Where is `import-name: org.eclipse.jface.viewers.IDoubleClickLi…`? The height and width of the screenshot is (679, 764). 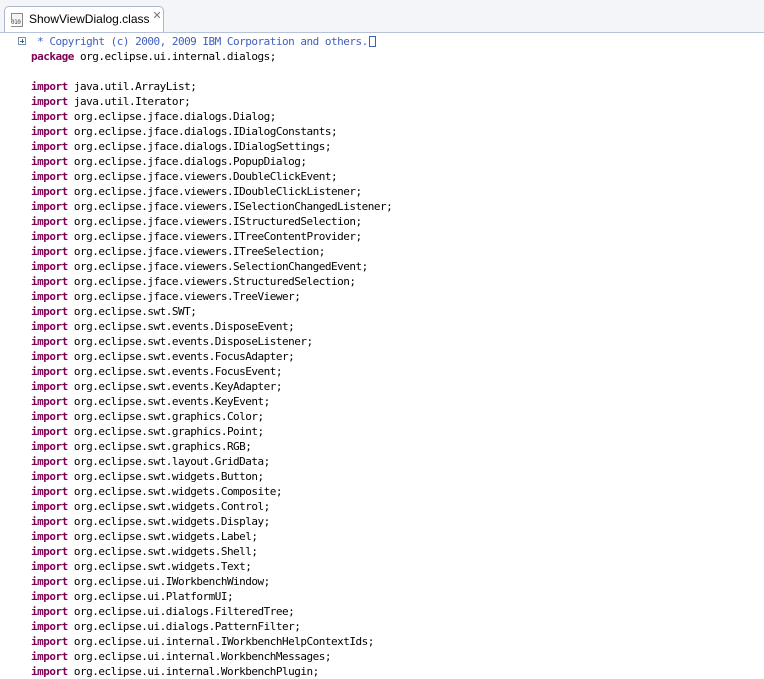 import-name: org.eclipse.jface.viewers.IDoubleClickLi… is located at coordinates (217, 191).